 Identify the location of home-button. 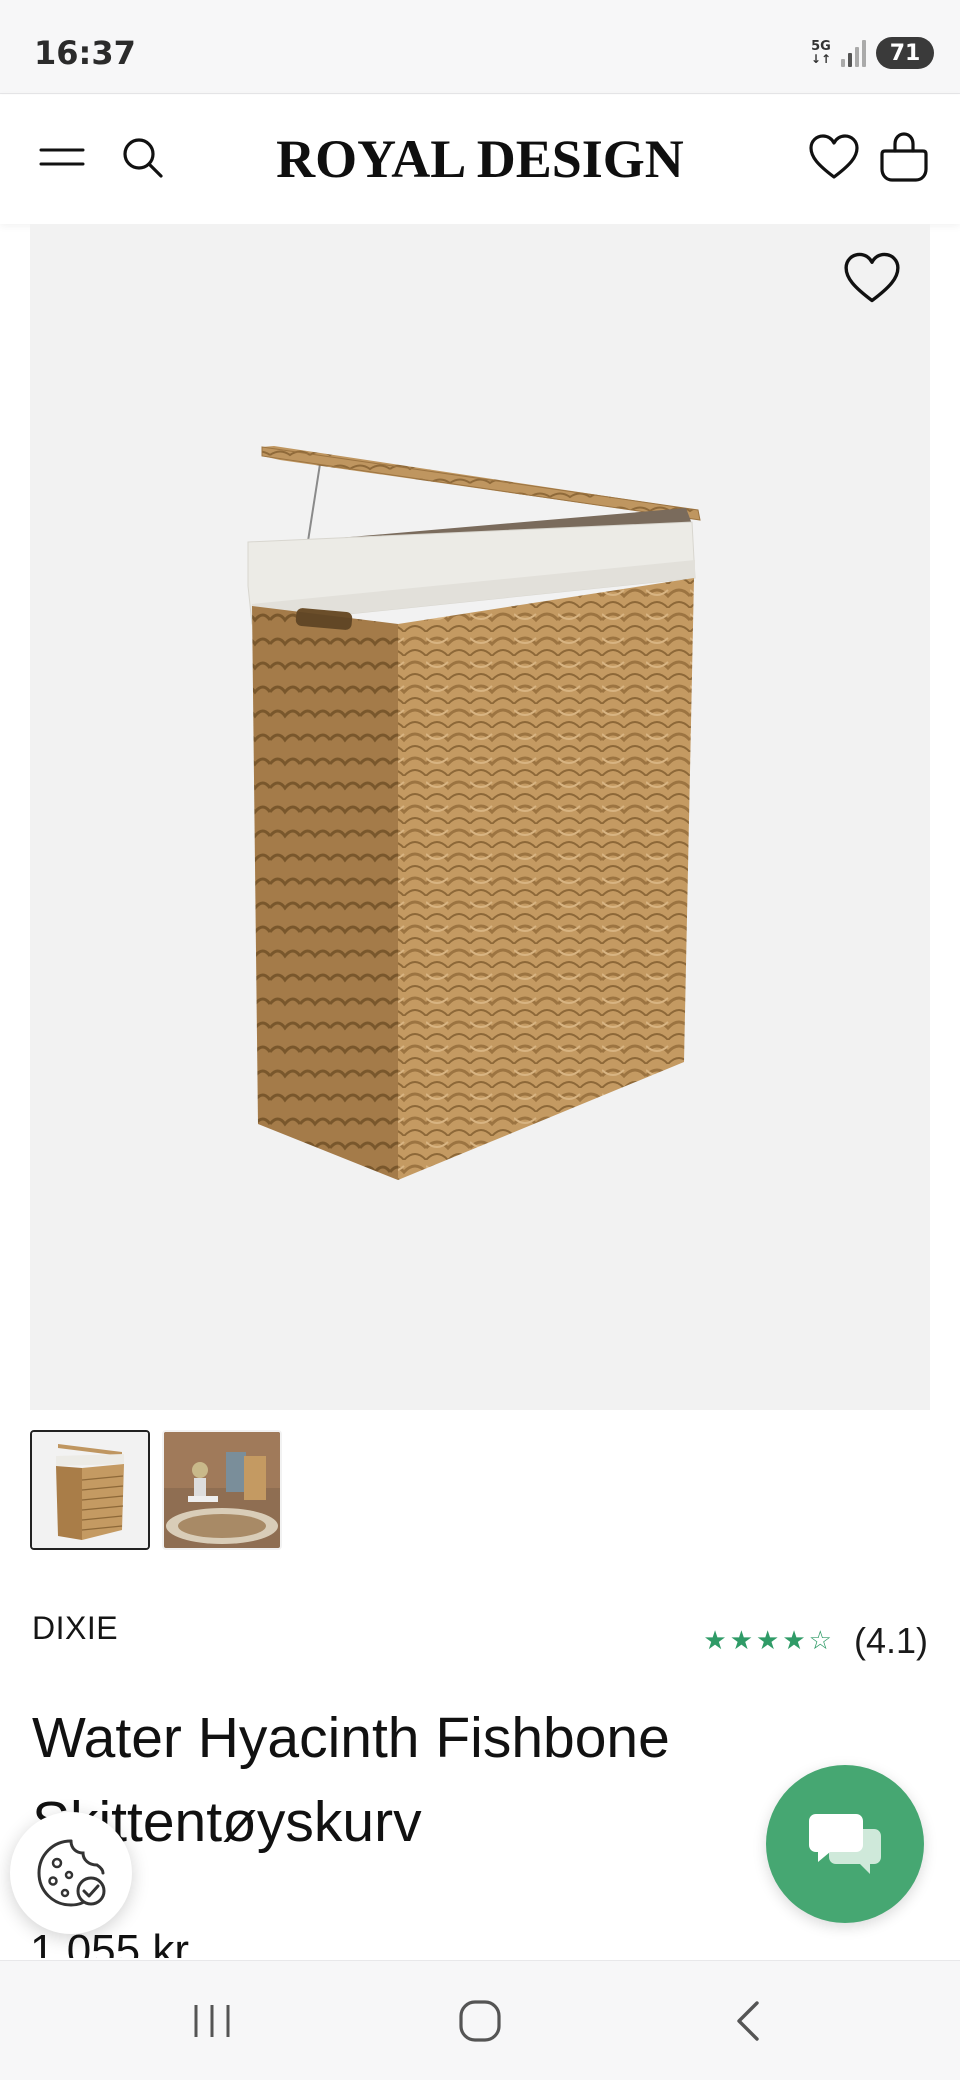
(480, 2021).